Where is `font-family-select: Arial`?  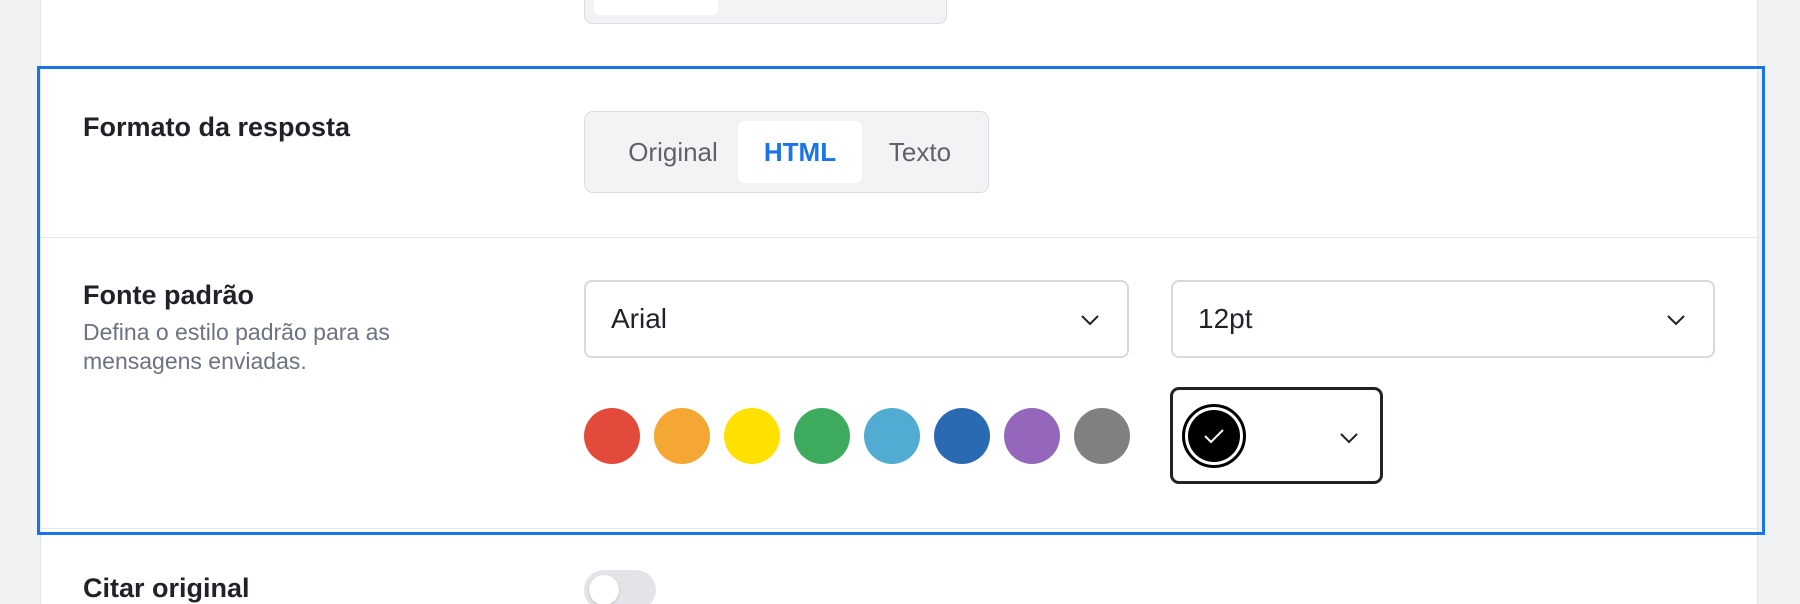
font-family-select: Arial is located at coordinates (856, 319).